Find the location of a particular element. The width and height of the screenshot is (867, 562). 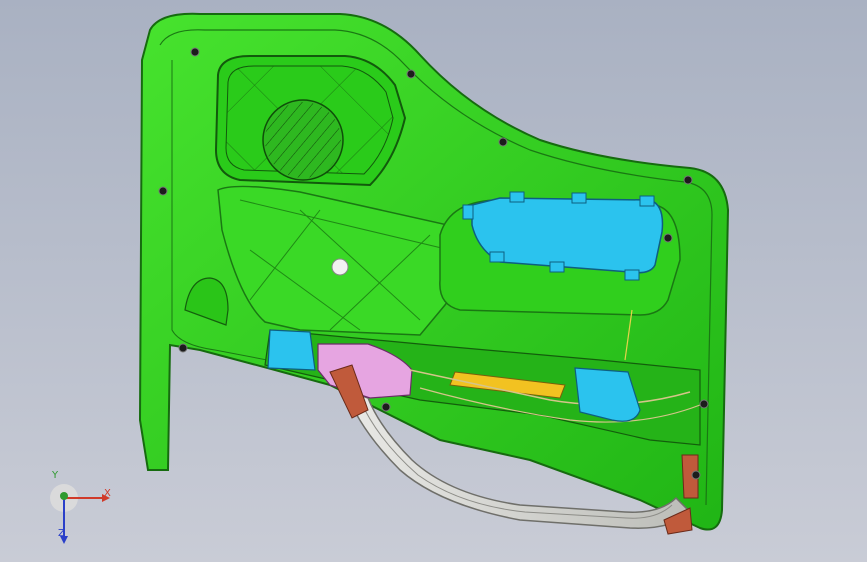

axis-triad: X Y Z is located at coordinates (80, 509).